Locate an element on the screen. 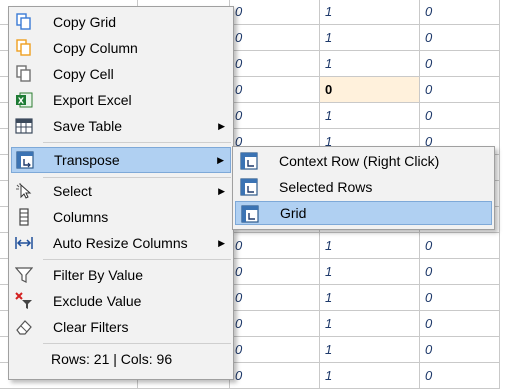 This screenshot has height=389, width=525. submenu-item-label: Grid is located at coordinates (293, 213).